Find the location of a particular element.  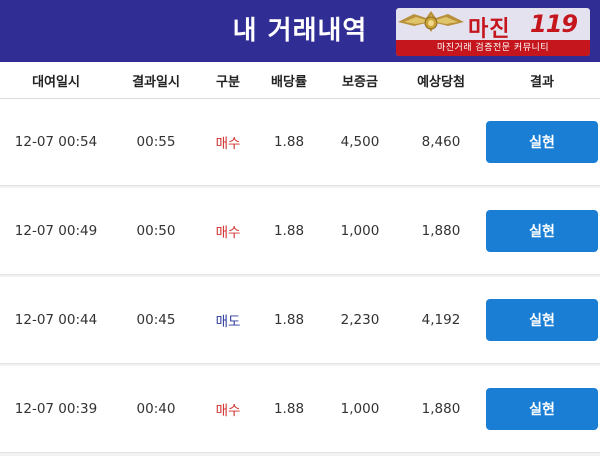

rent-time-cell: 12-07 00:49 is located at coordinates (56, 231).